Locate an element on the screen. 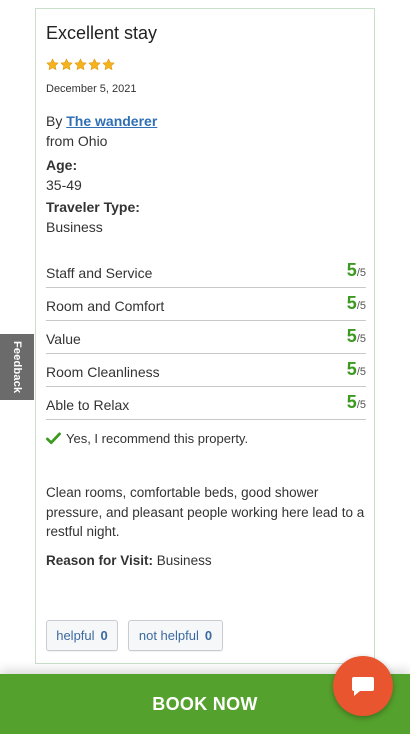  traveler-type-value: Business is located at coordinates (74, 227).